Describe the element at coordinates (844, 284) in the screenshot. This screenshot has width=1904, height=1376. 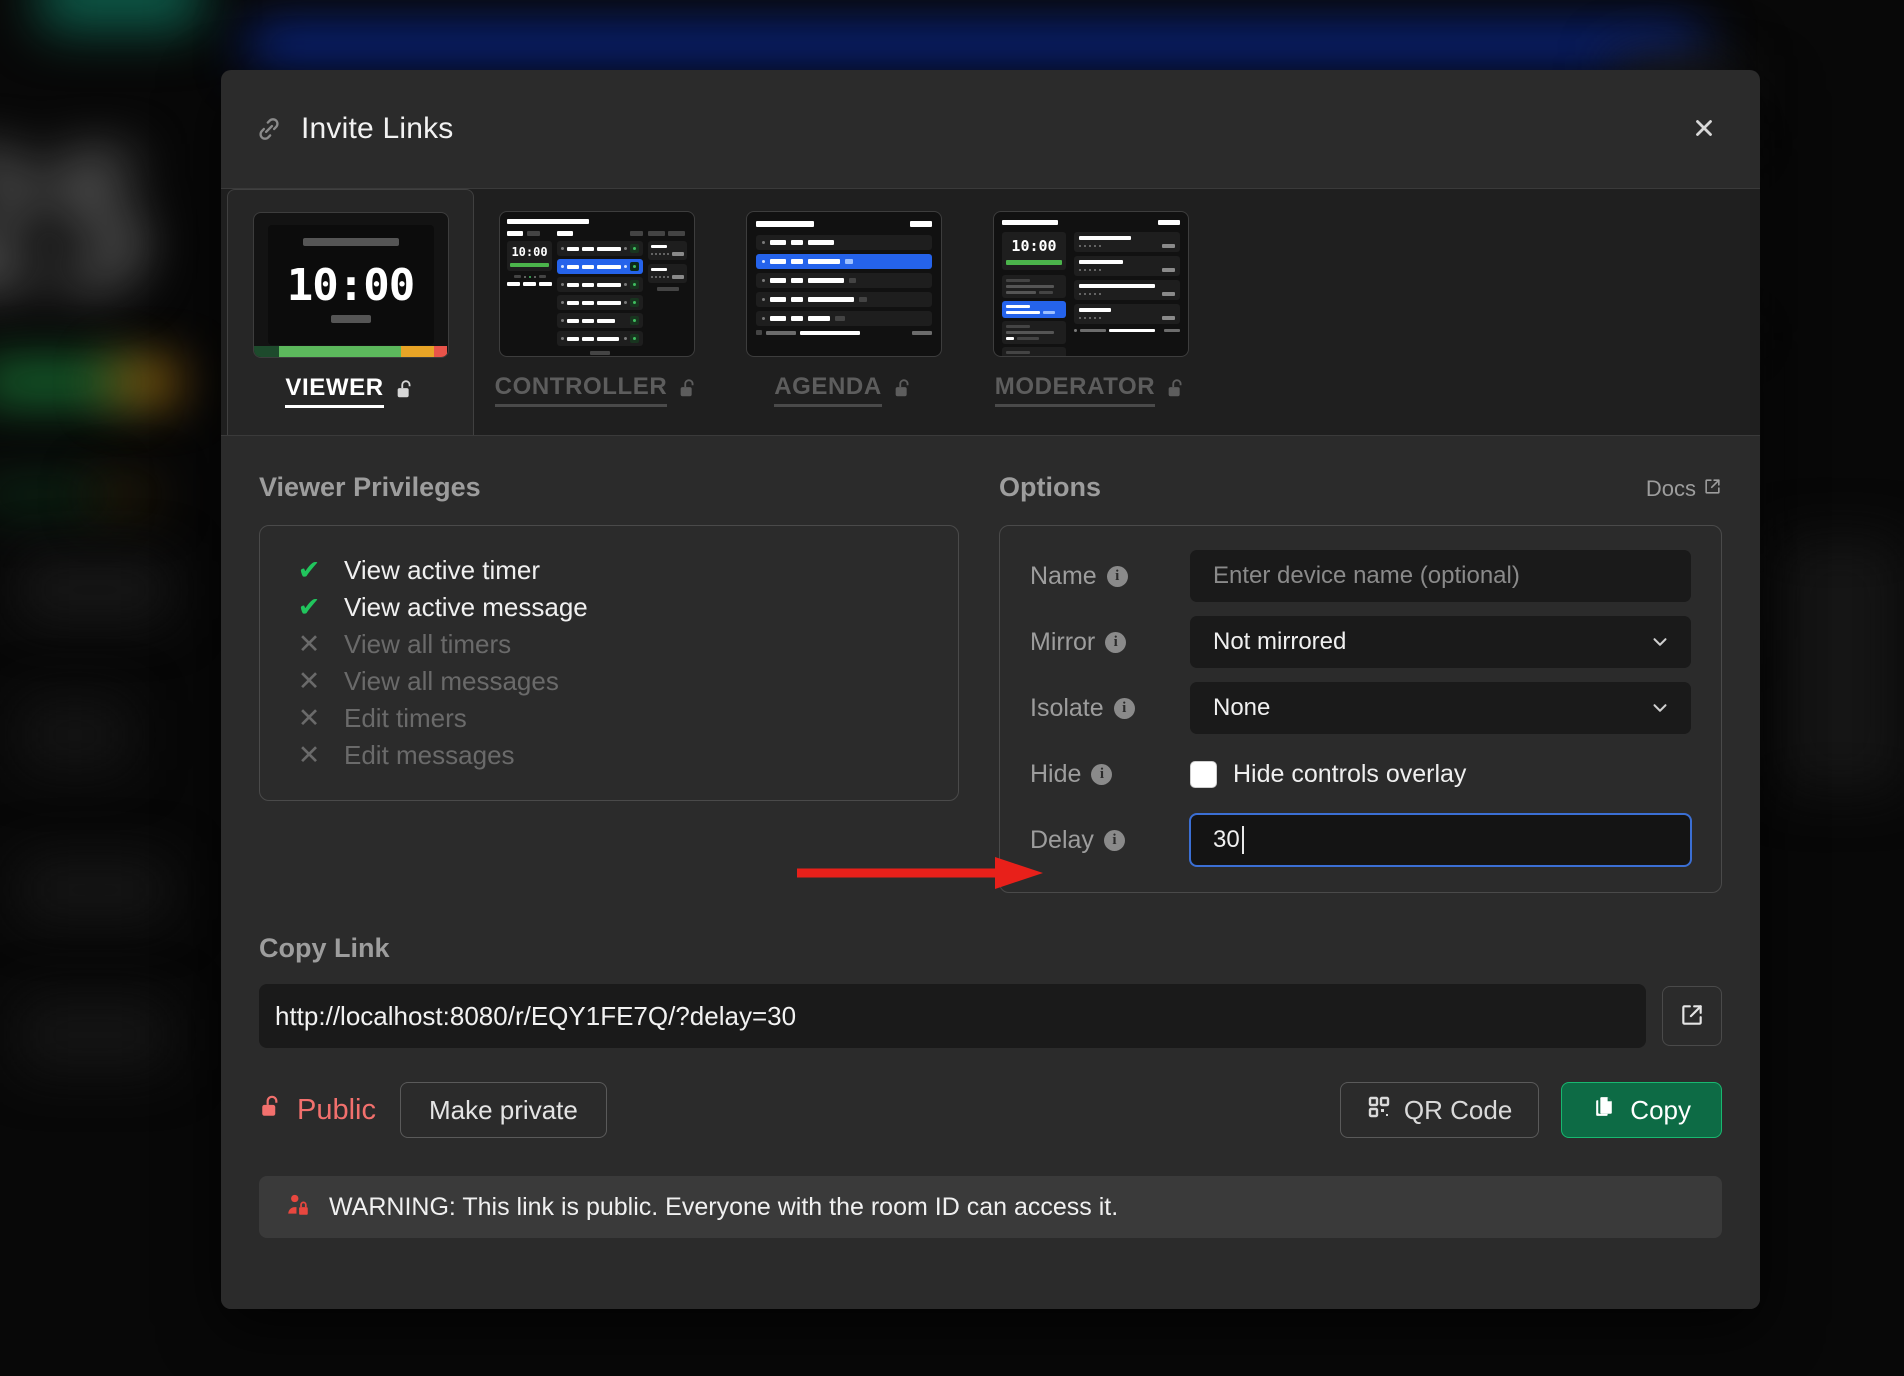
I see `agenda-thumbnail` at that location.